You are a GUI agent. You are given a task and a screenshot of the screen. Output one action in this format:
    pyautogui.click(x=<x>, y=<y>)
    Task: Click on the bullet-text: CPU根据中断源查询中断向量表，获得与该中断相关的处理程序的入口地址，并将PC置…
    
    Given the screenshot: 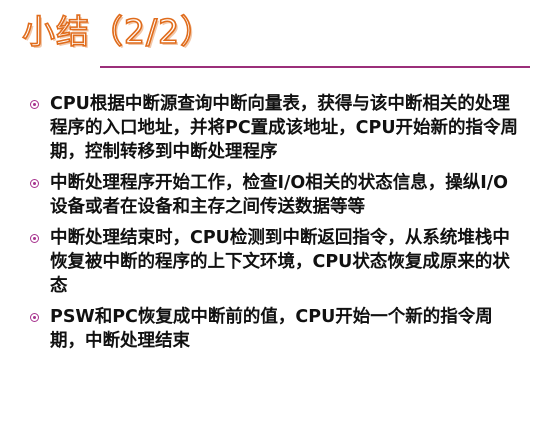 What is the action you would take?
    pyautogui.click(x=284, y=128)
    